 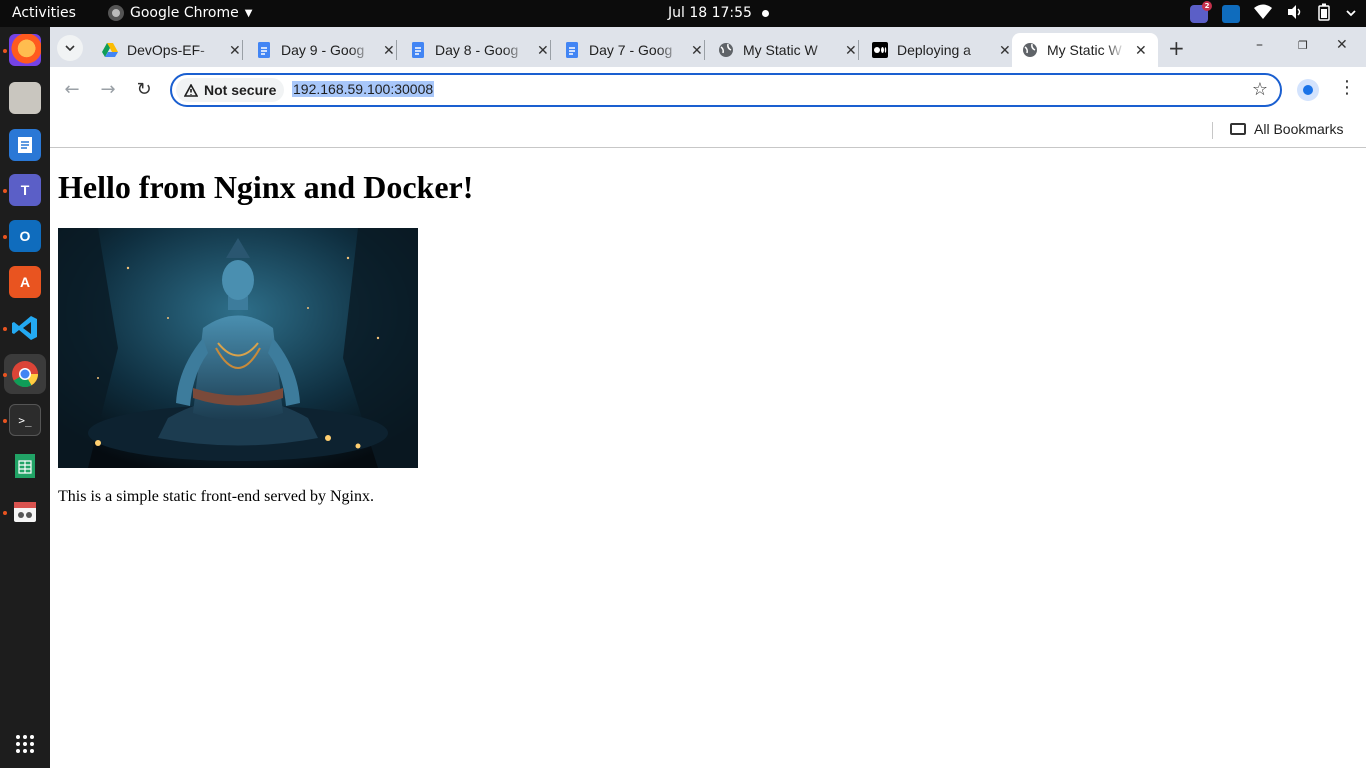 What do you see at coordinates (25, 98) in the screenshot?
I see `files-icon` at bounding box center [25, 98].